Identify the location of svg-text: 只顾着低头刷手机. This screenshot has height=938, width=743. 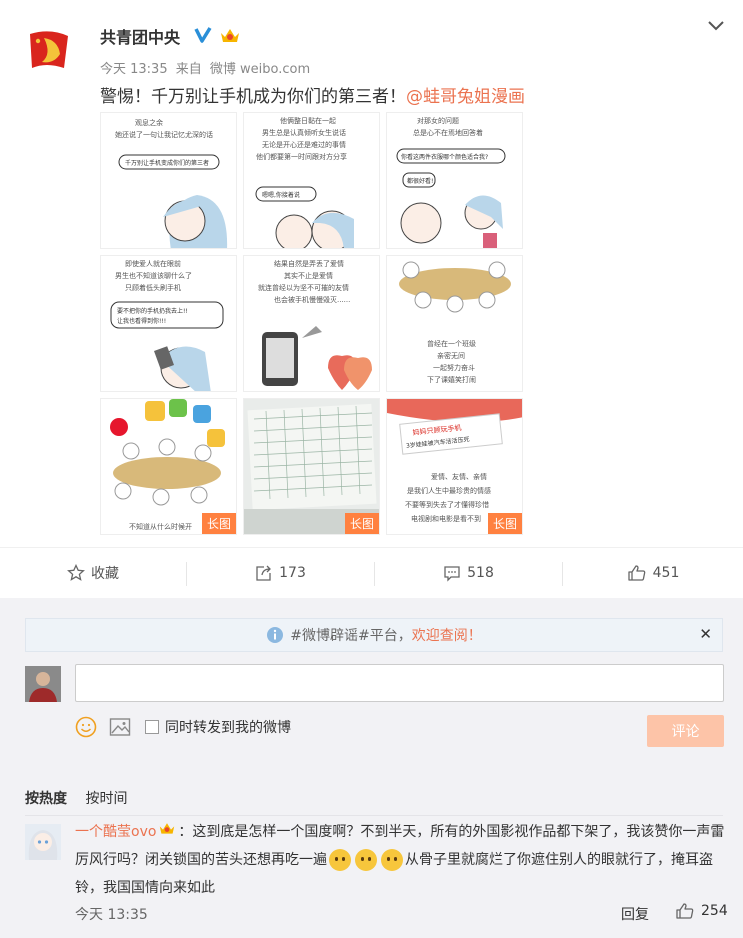
(153, 287).